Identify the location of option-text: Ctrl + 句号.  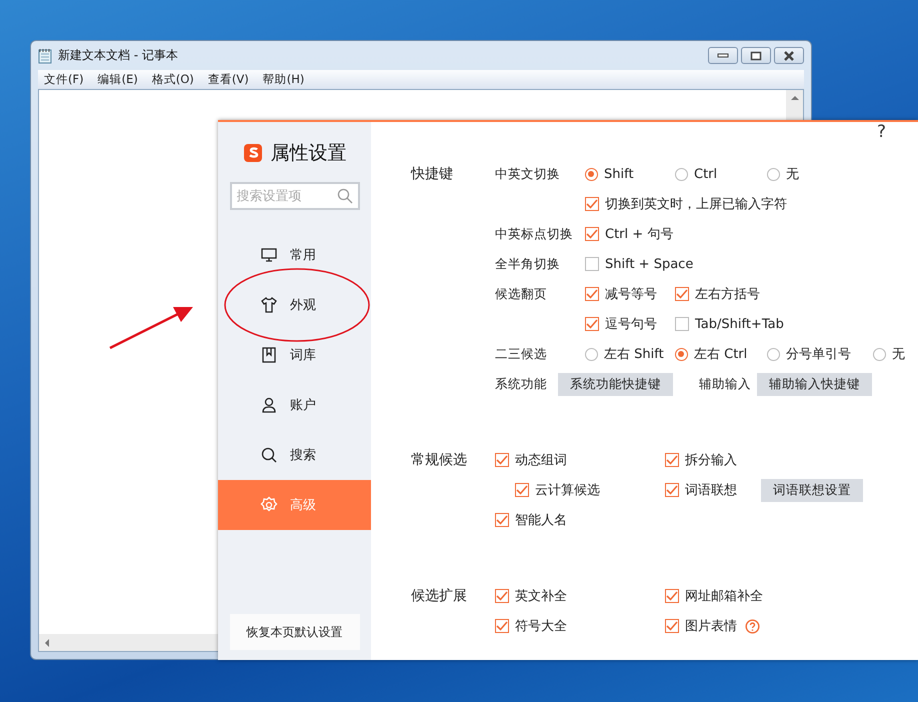
(639, 234).